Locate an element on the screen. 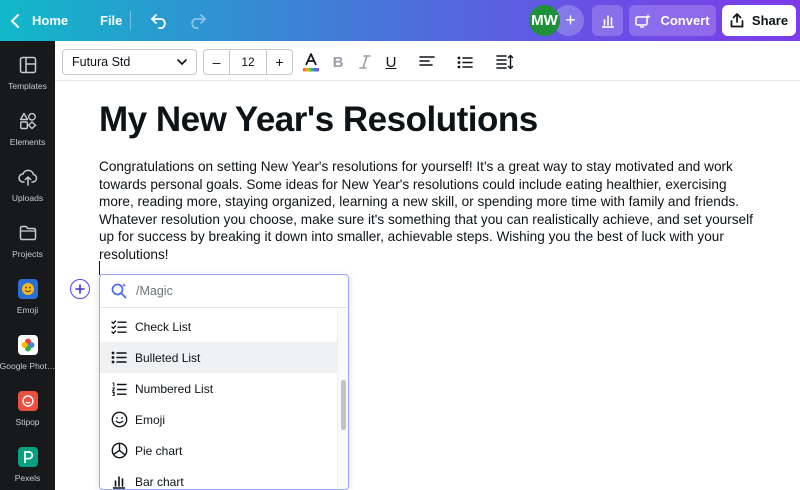  minus-label: – is located at coordinates (216, 62).